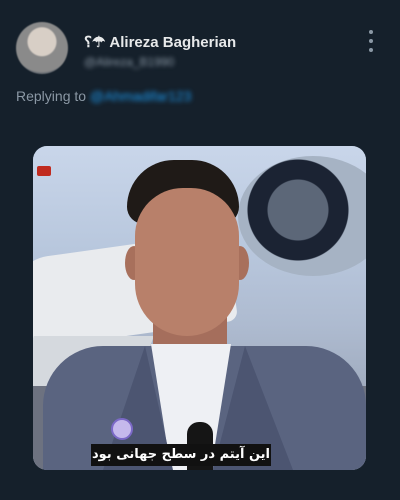 Image resolution: width=400 pixels, height=500 pixels. I want to click on replying-to-handle: @Ahmadifar123, so click(140, 96).